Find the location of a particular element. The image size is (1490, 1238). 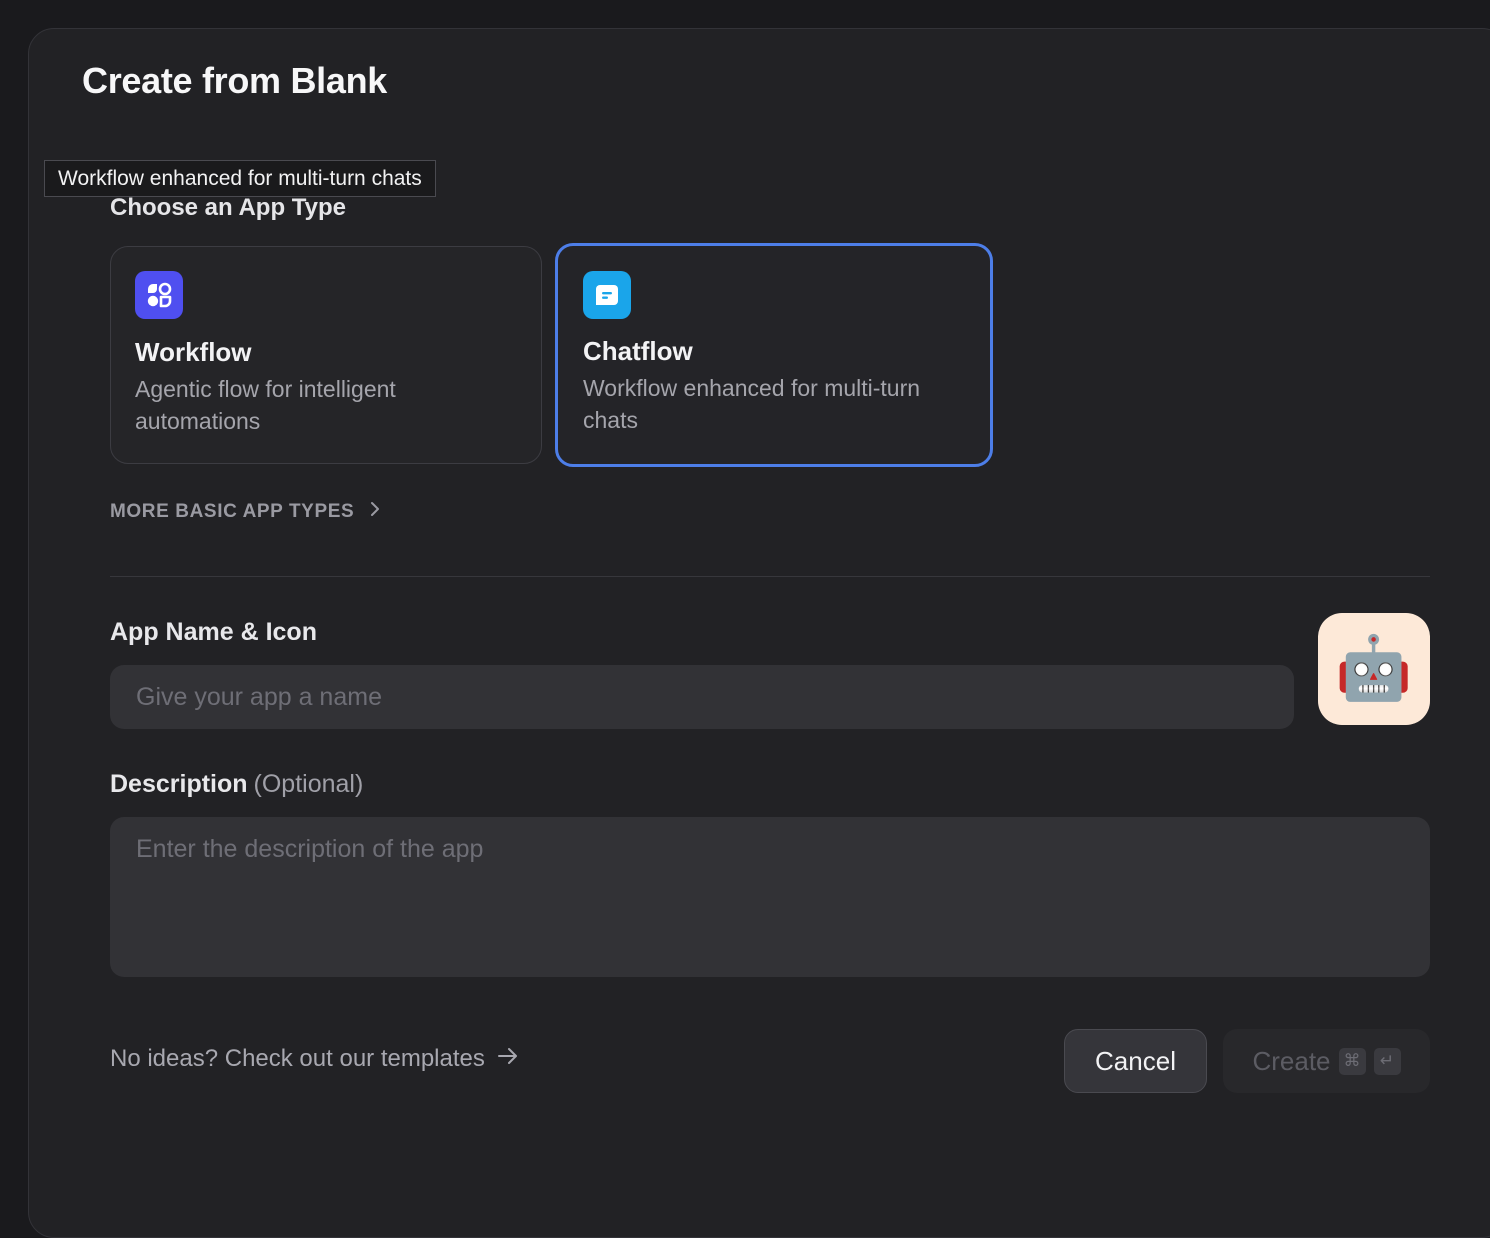

robot-icon: 🤖 is located at coordinates (1374, 668).